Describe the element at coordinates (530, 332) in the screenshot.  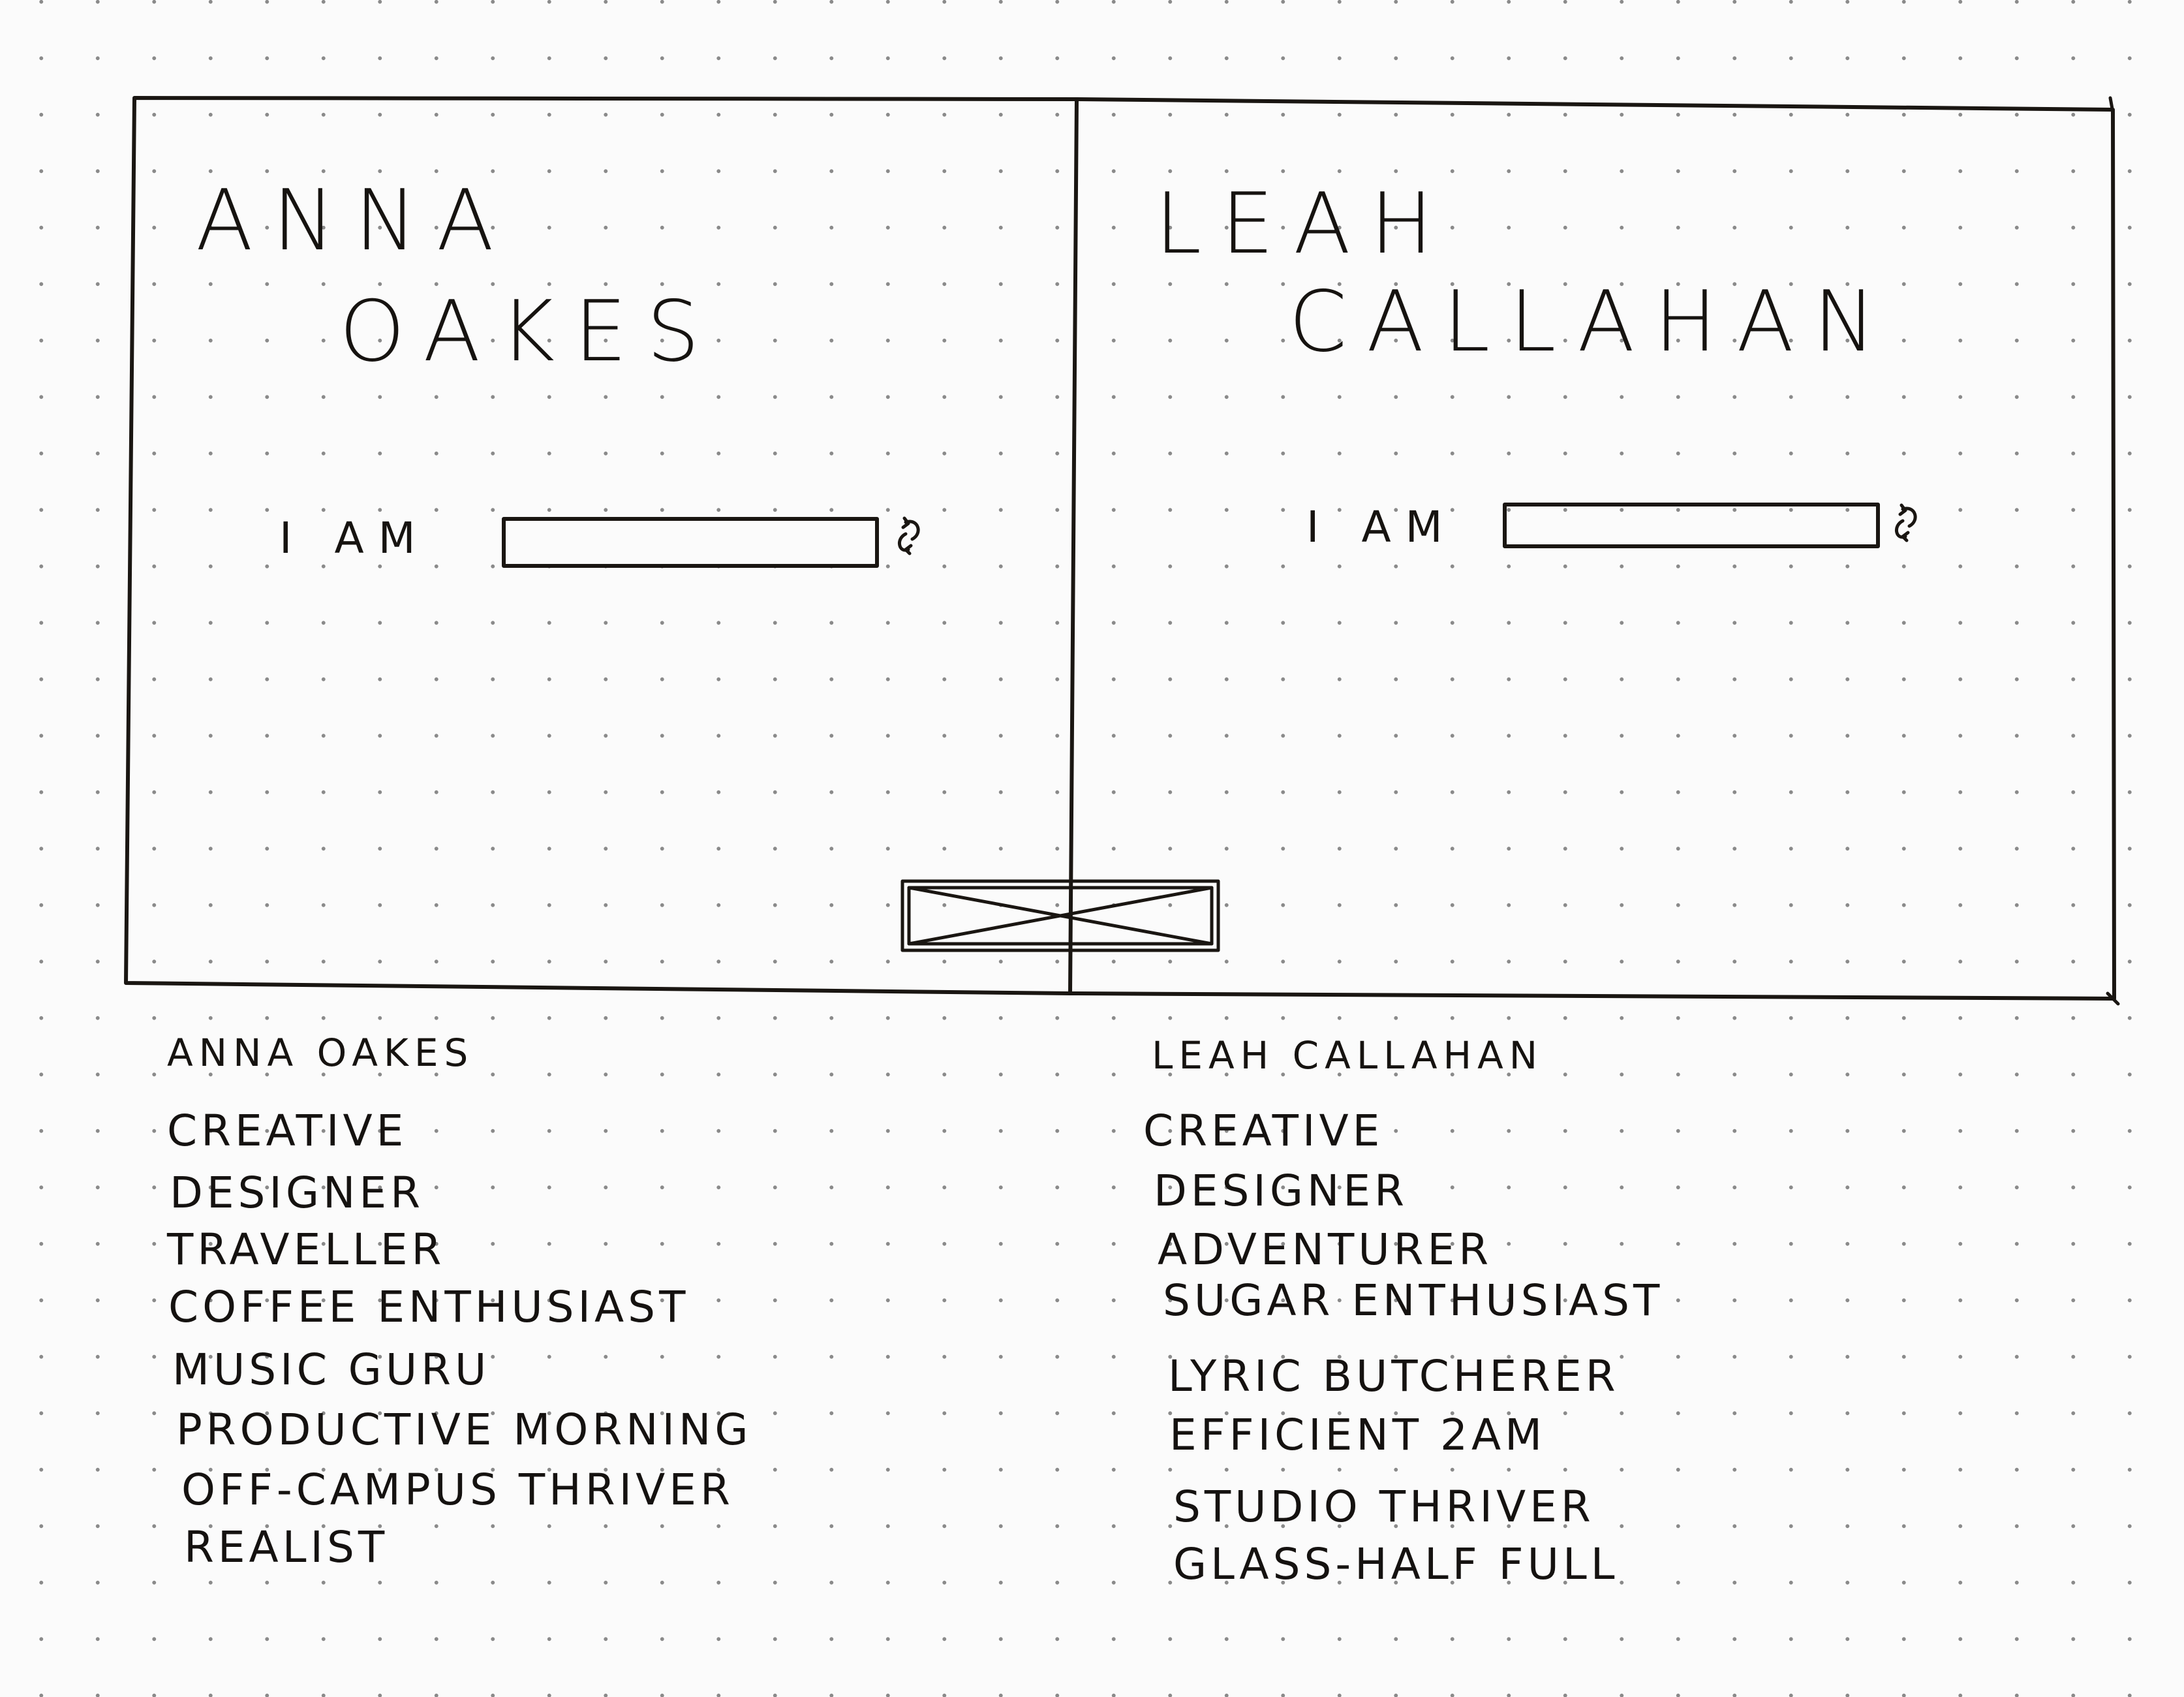
I see `left-last-name: OAKES` at that location.